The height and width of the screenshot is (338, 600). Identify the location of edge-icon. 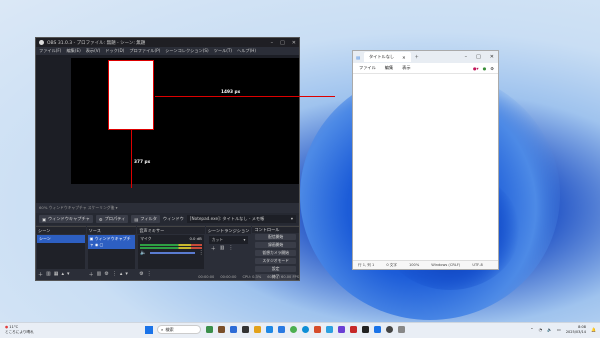
(305, 329).